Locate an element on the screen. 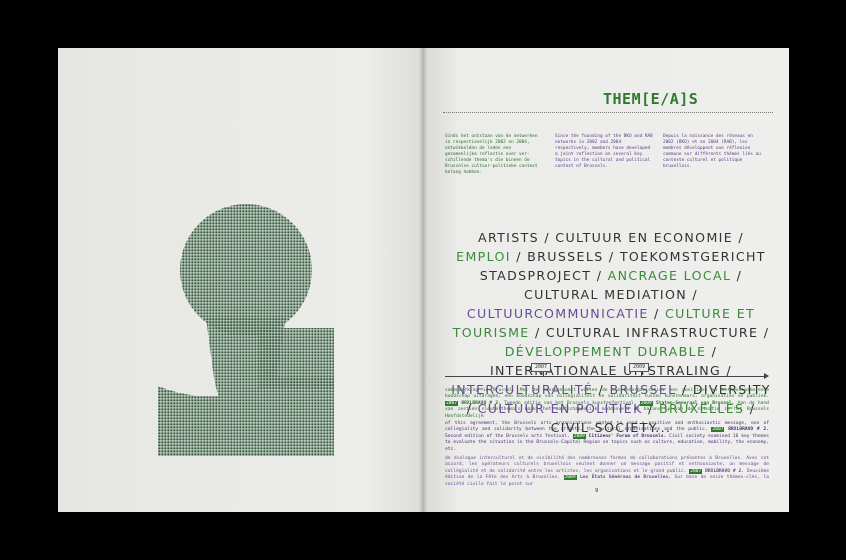  title-divider is located at coordinates (608, 112).